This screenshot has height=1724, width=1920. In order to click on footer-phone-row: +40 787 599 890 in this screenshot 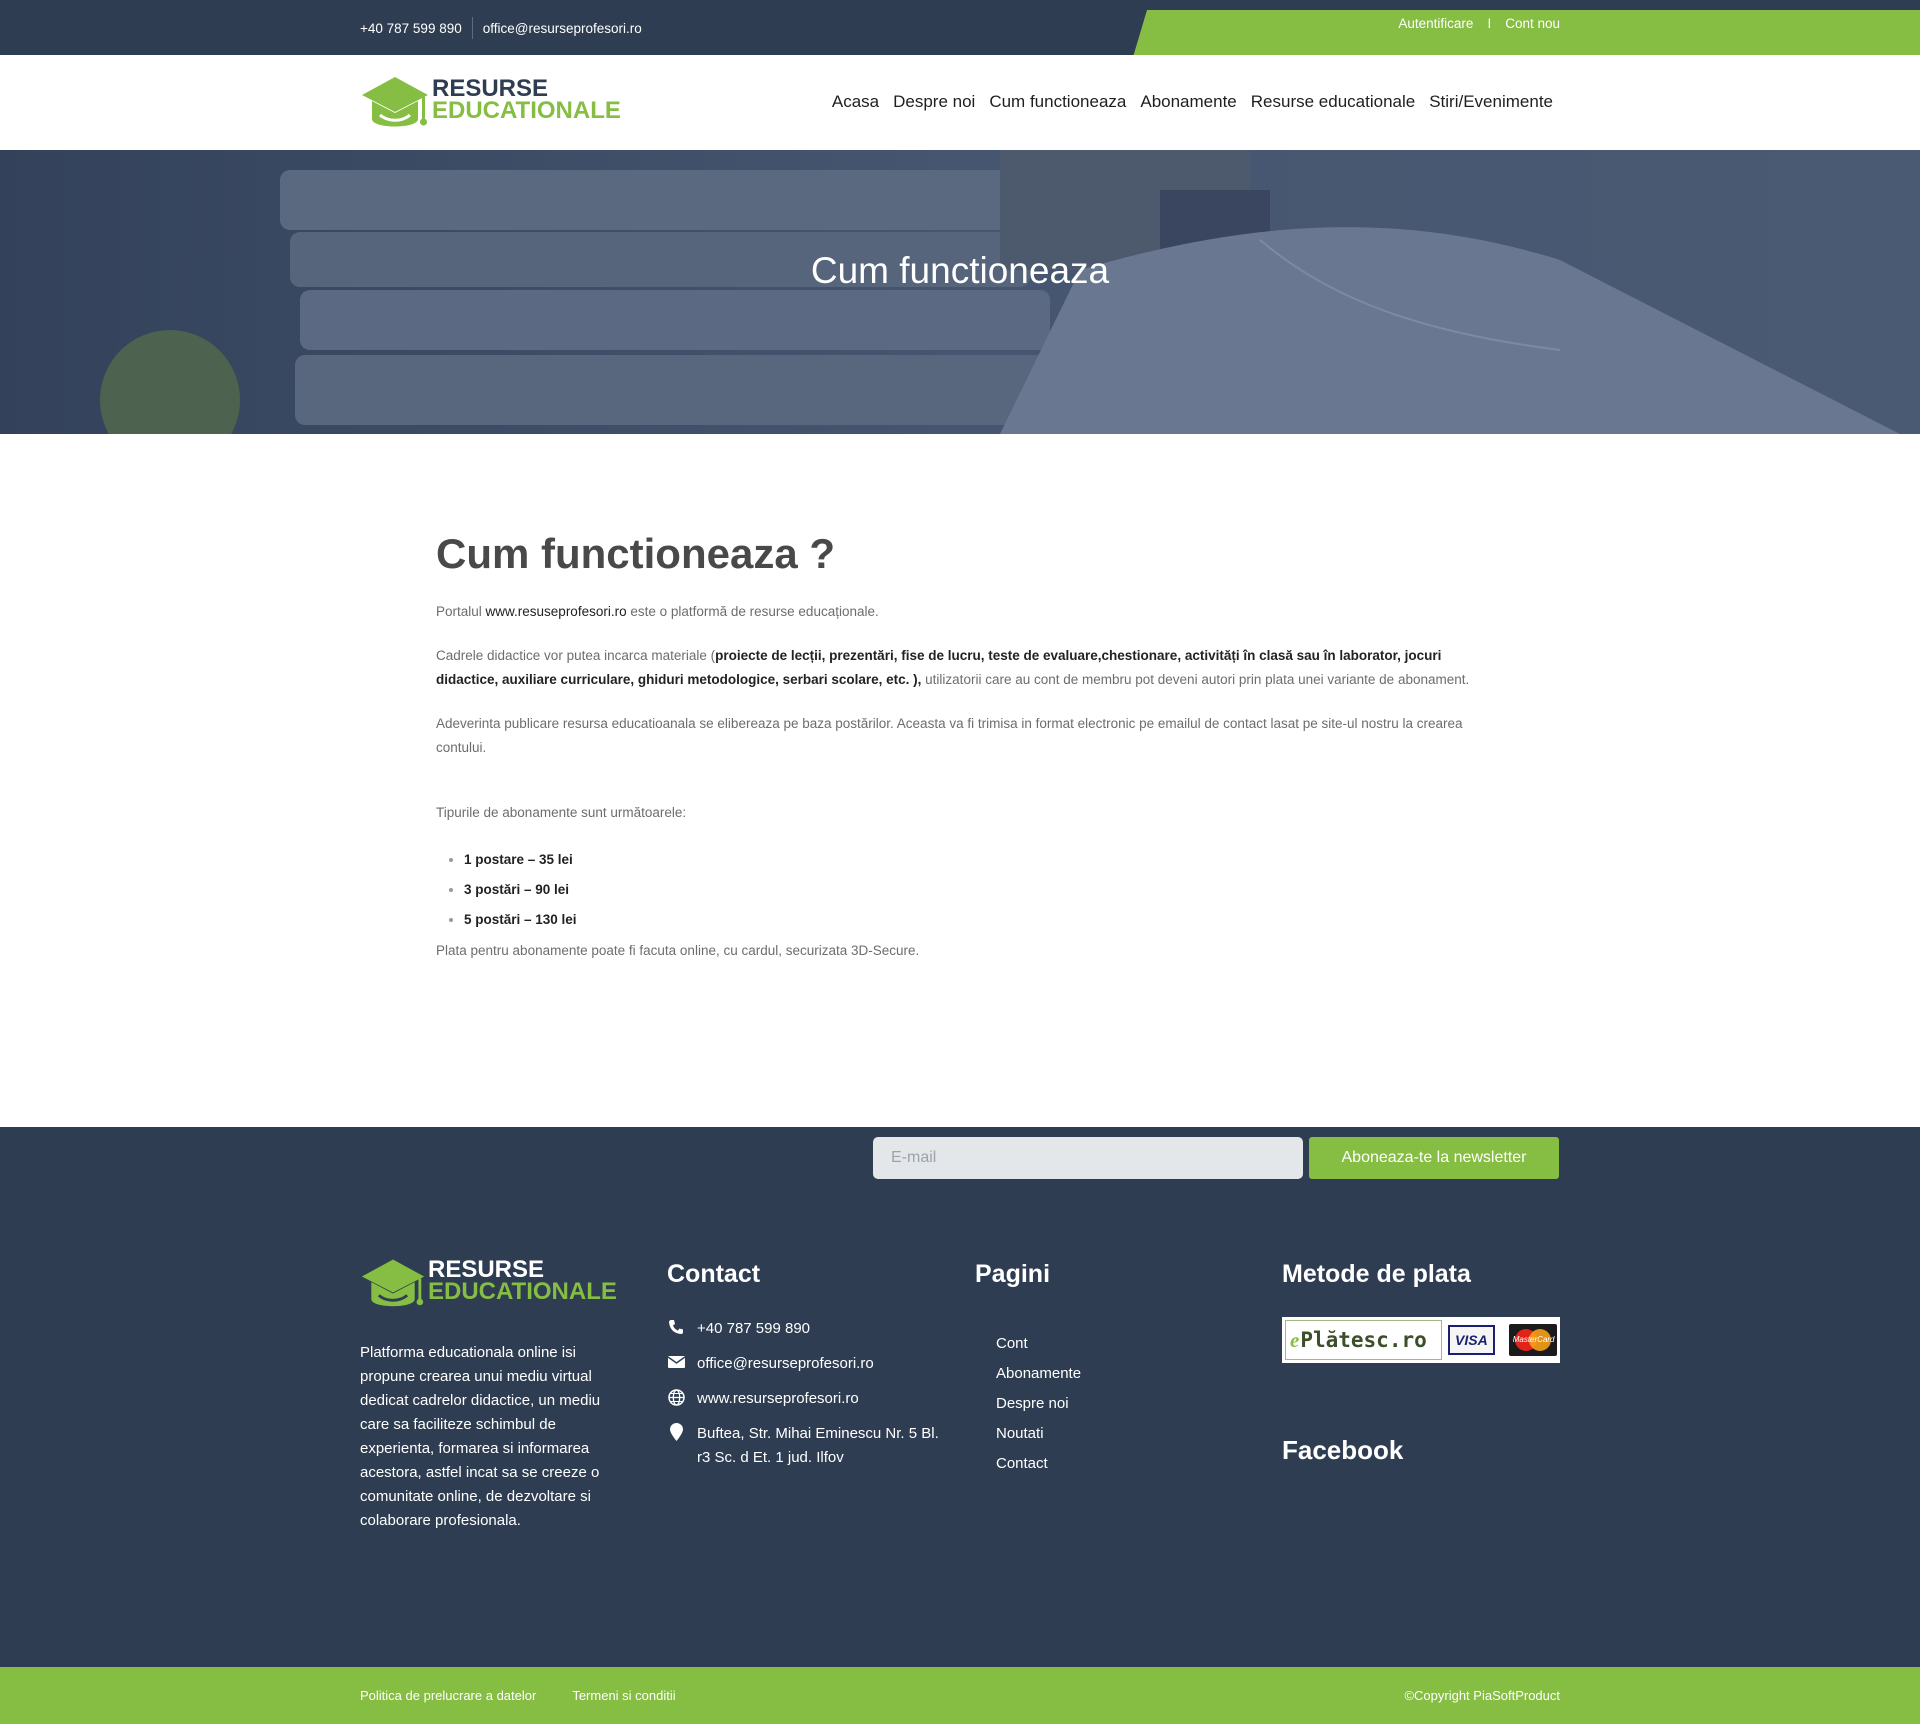, I will do `click(807, 1329)`.